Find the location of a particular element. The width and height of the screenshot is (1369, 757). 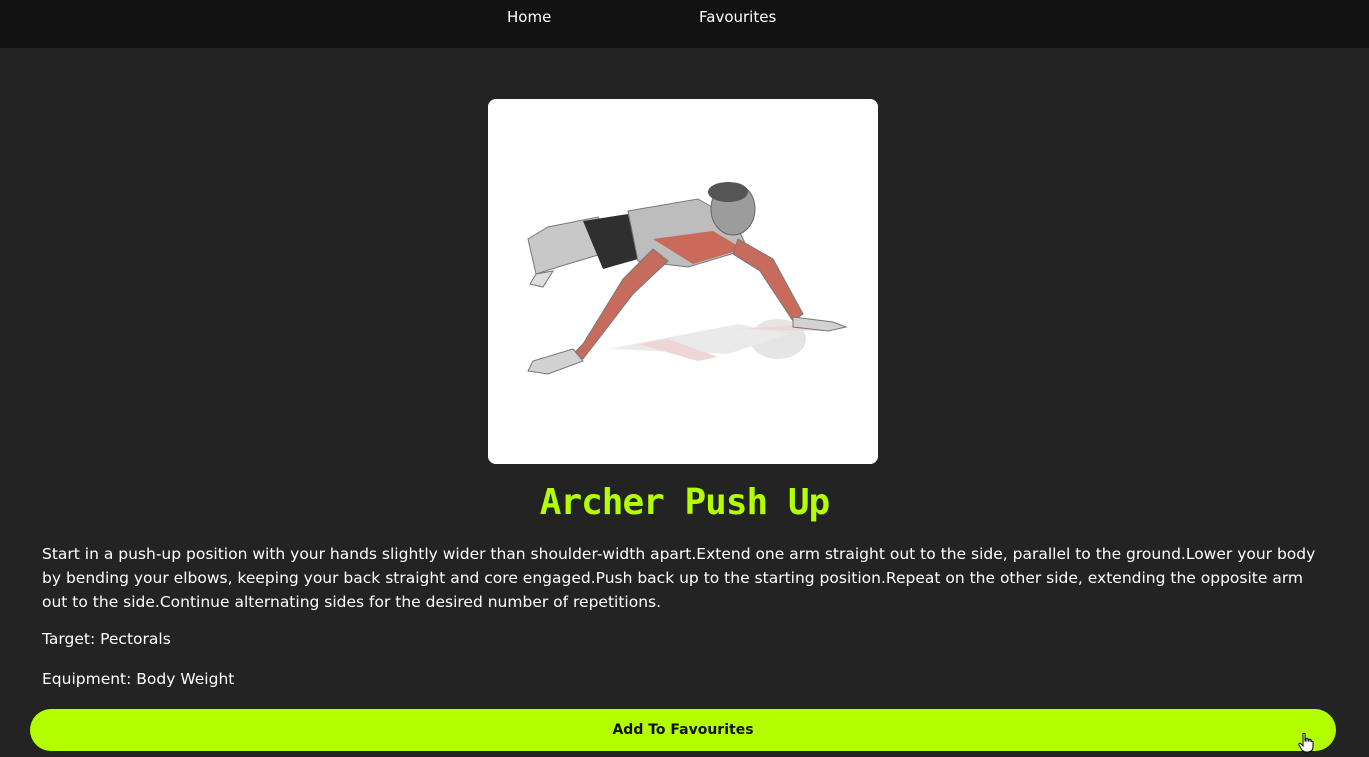

exercise-illustration is located at coordinates (683, 281).